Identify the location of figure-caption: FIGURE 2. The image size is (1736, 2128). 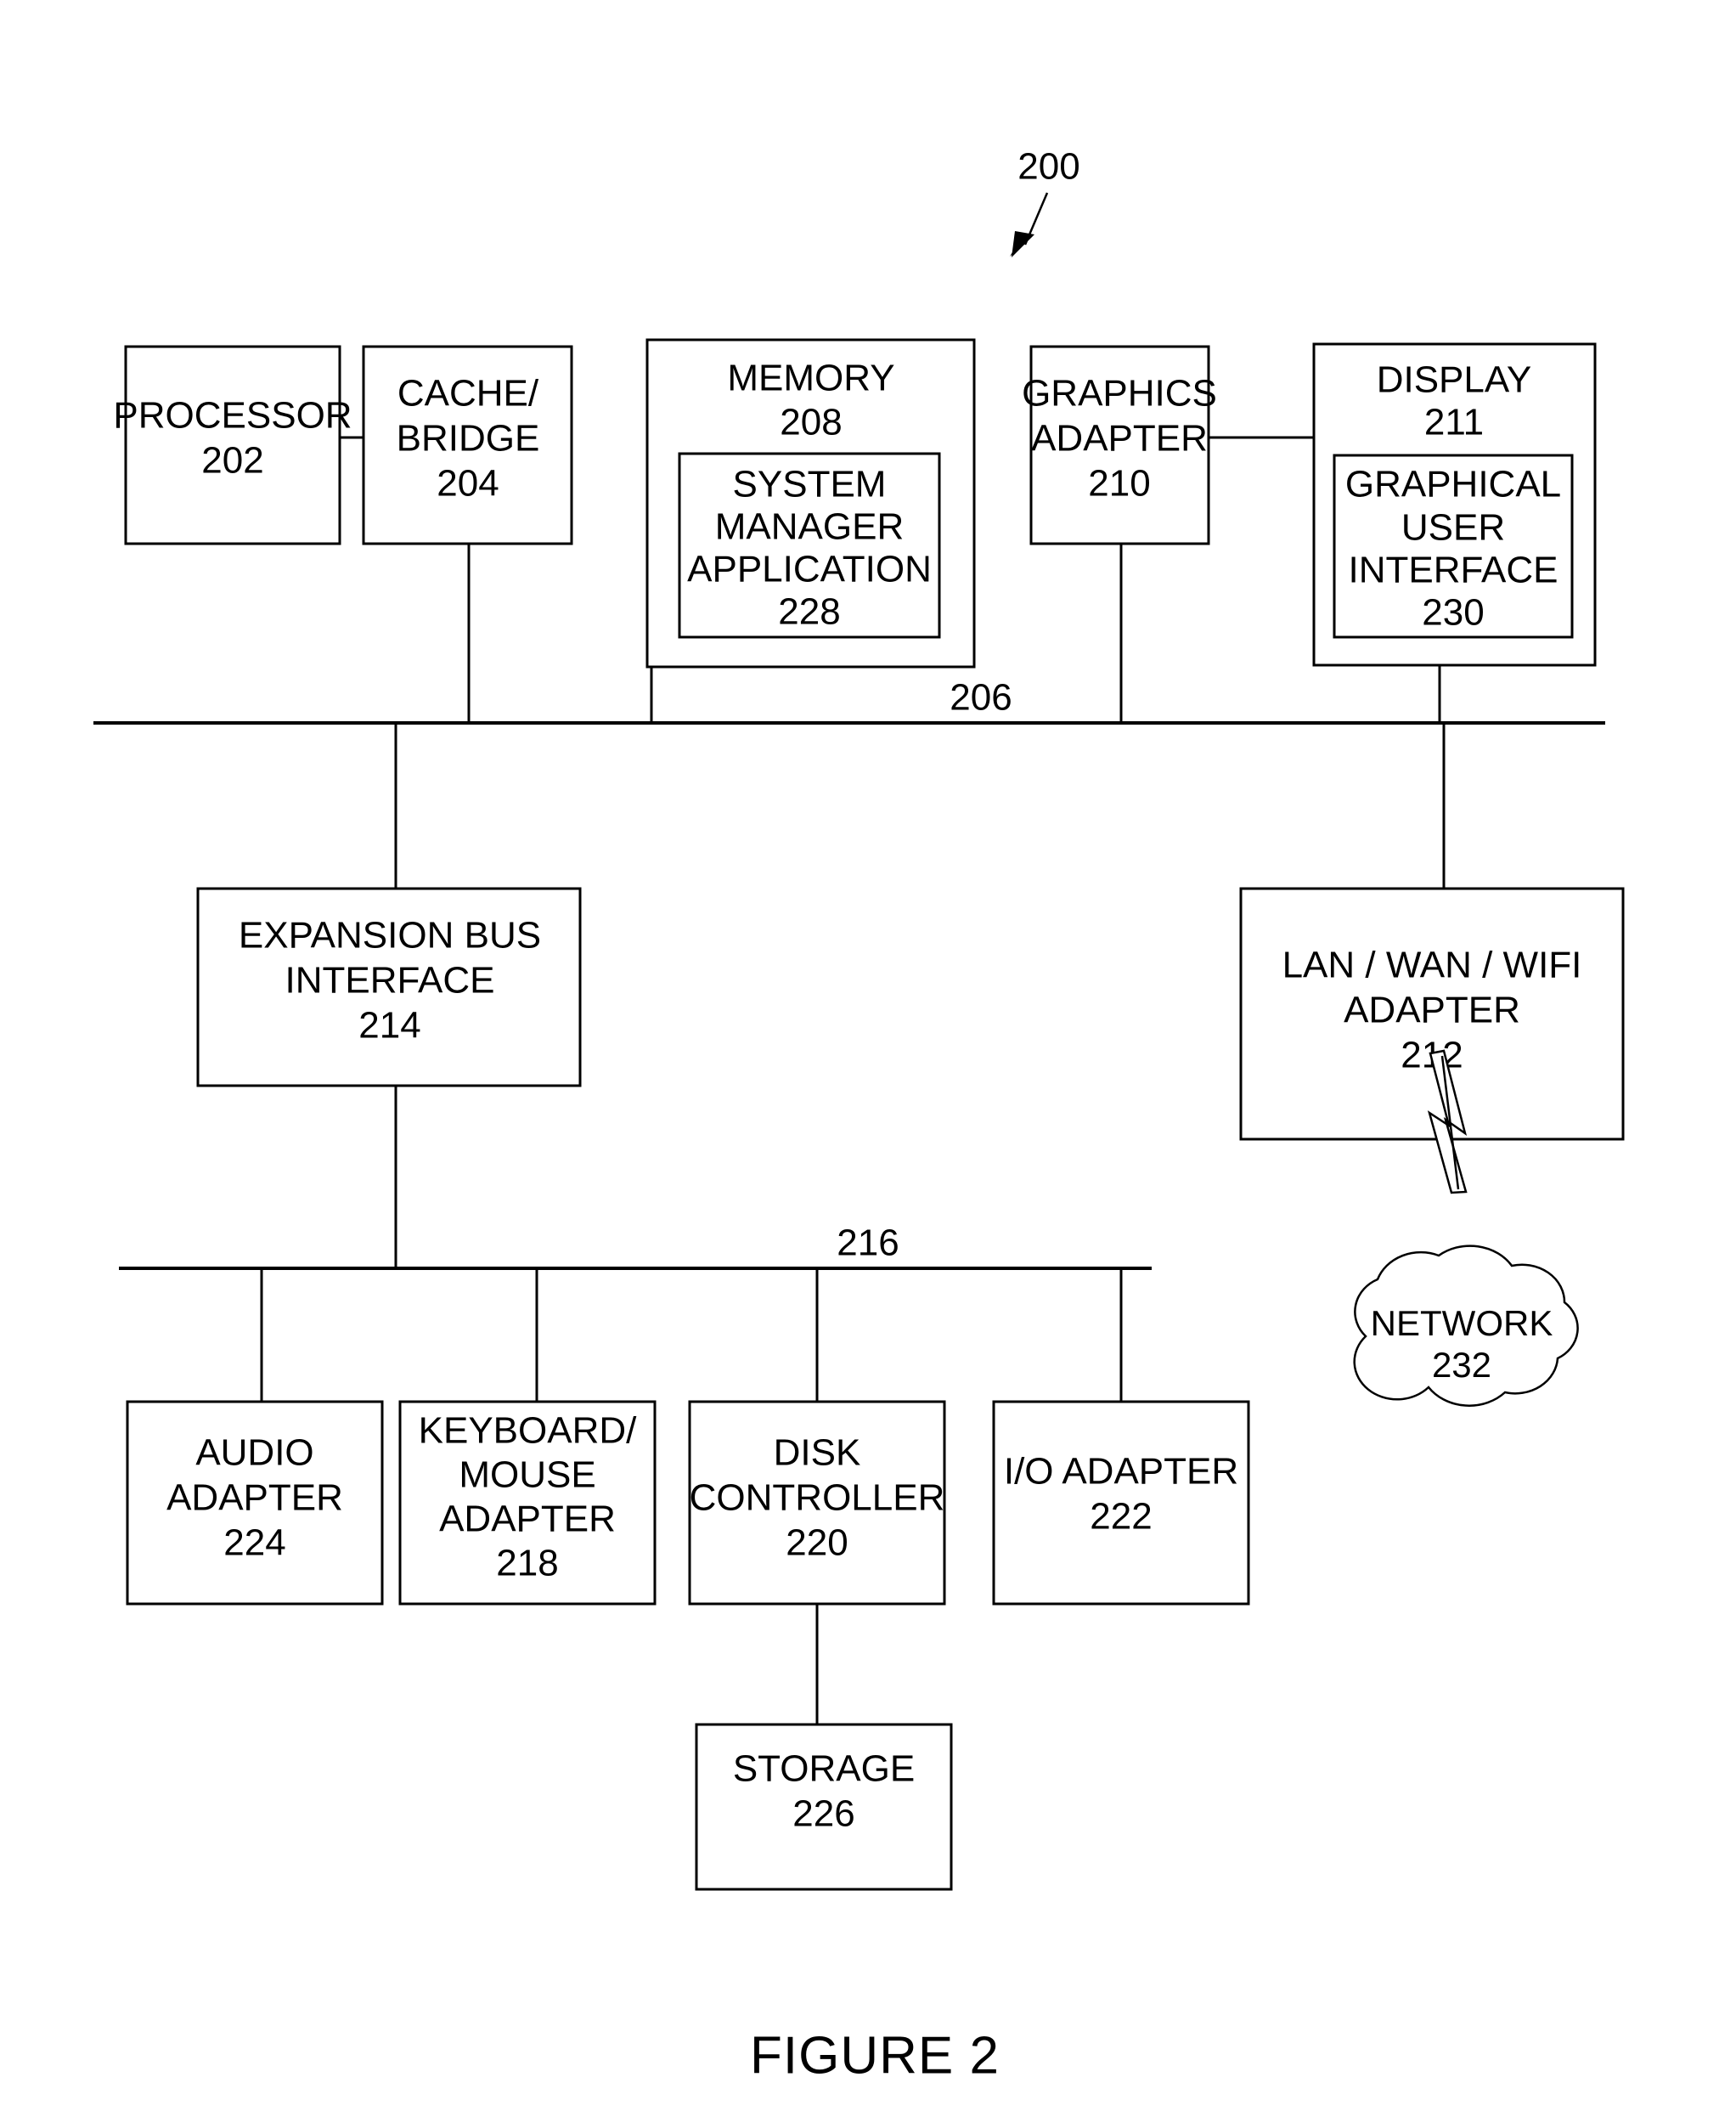
(875, 2055).